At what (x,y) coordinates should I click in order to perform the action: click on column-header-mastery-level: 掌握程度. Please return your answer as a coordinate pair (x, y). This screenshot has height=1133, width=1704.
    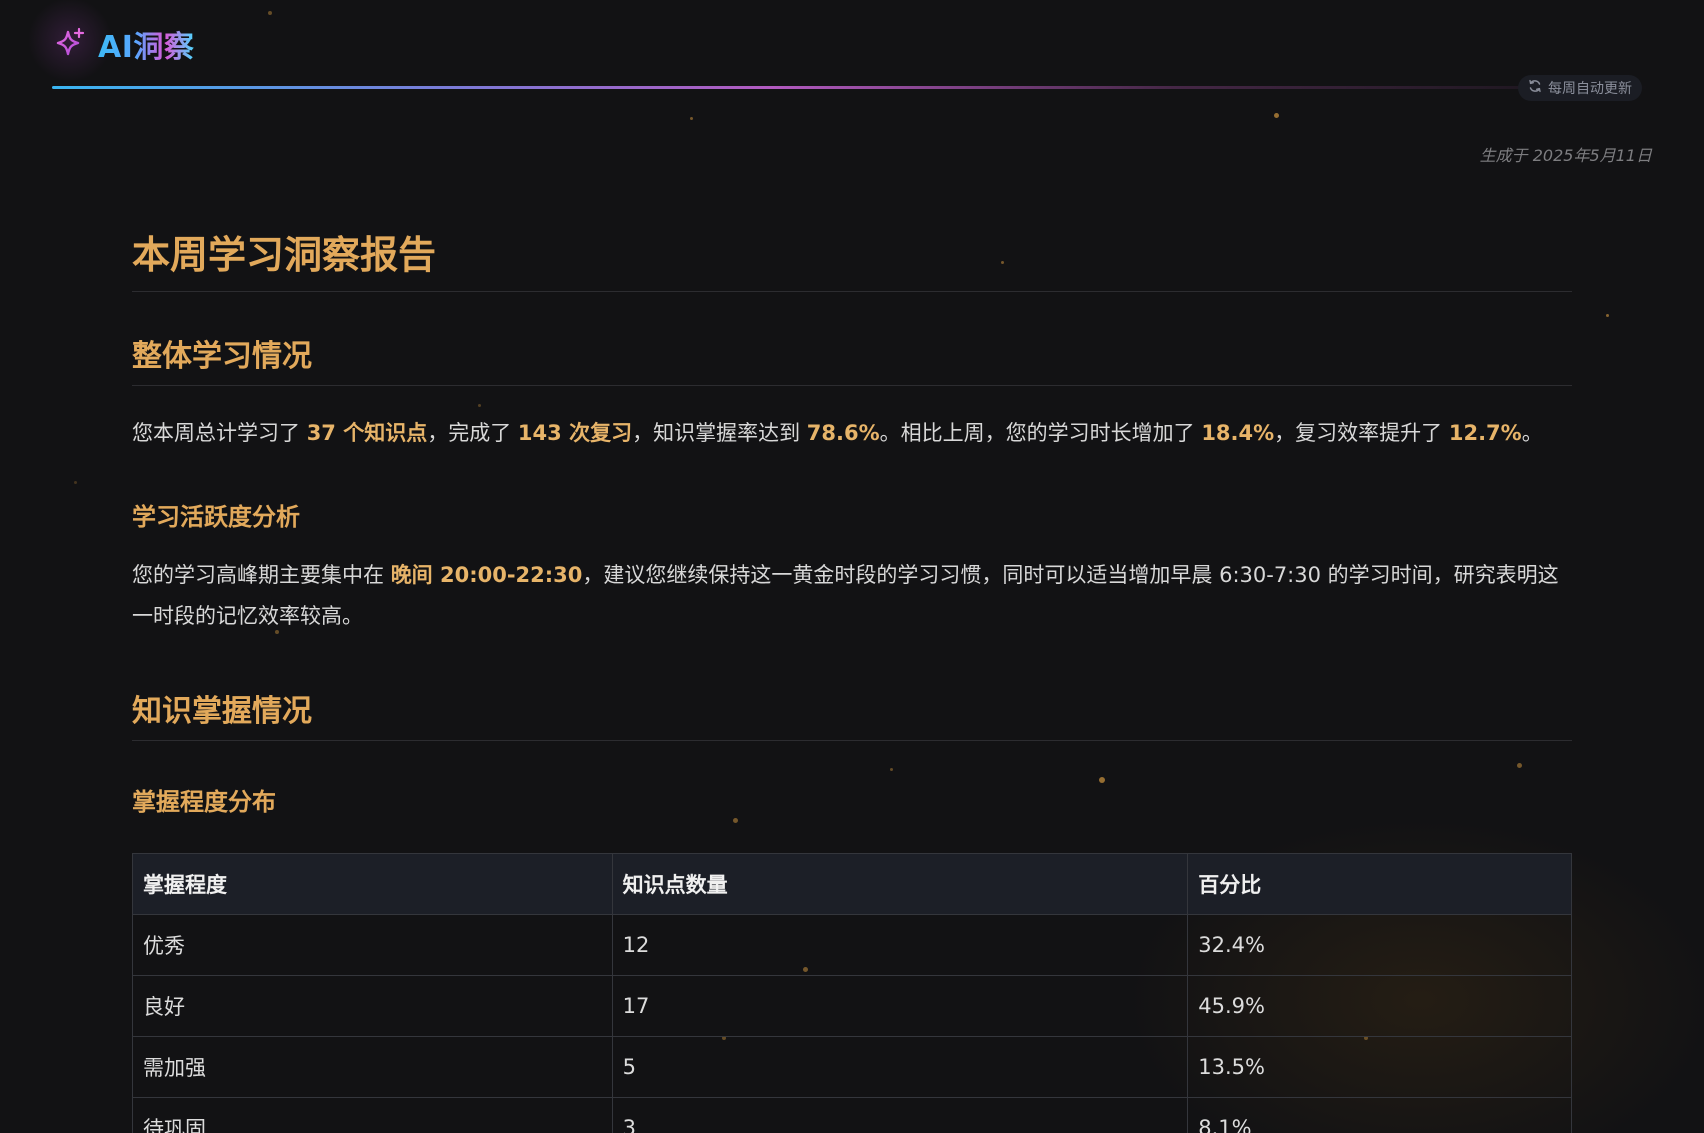
    Looking at the image, I should click on (372, 884).